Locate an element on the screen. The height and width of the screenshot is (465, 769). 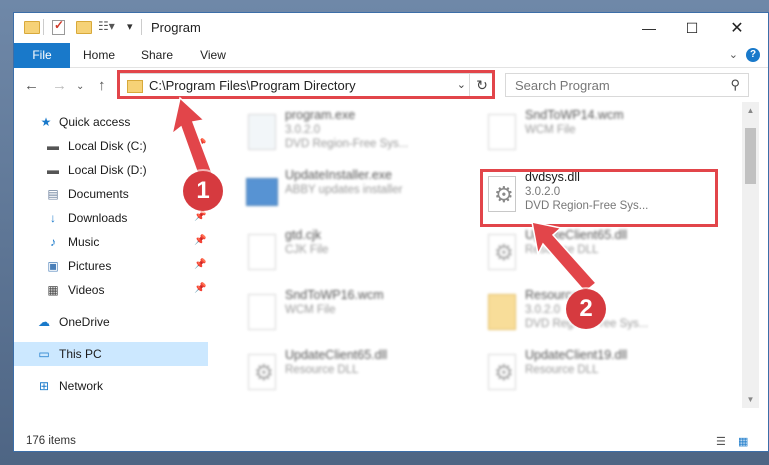
arrow-2-icon is located at coordinates (564, 257).